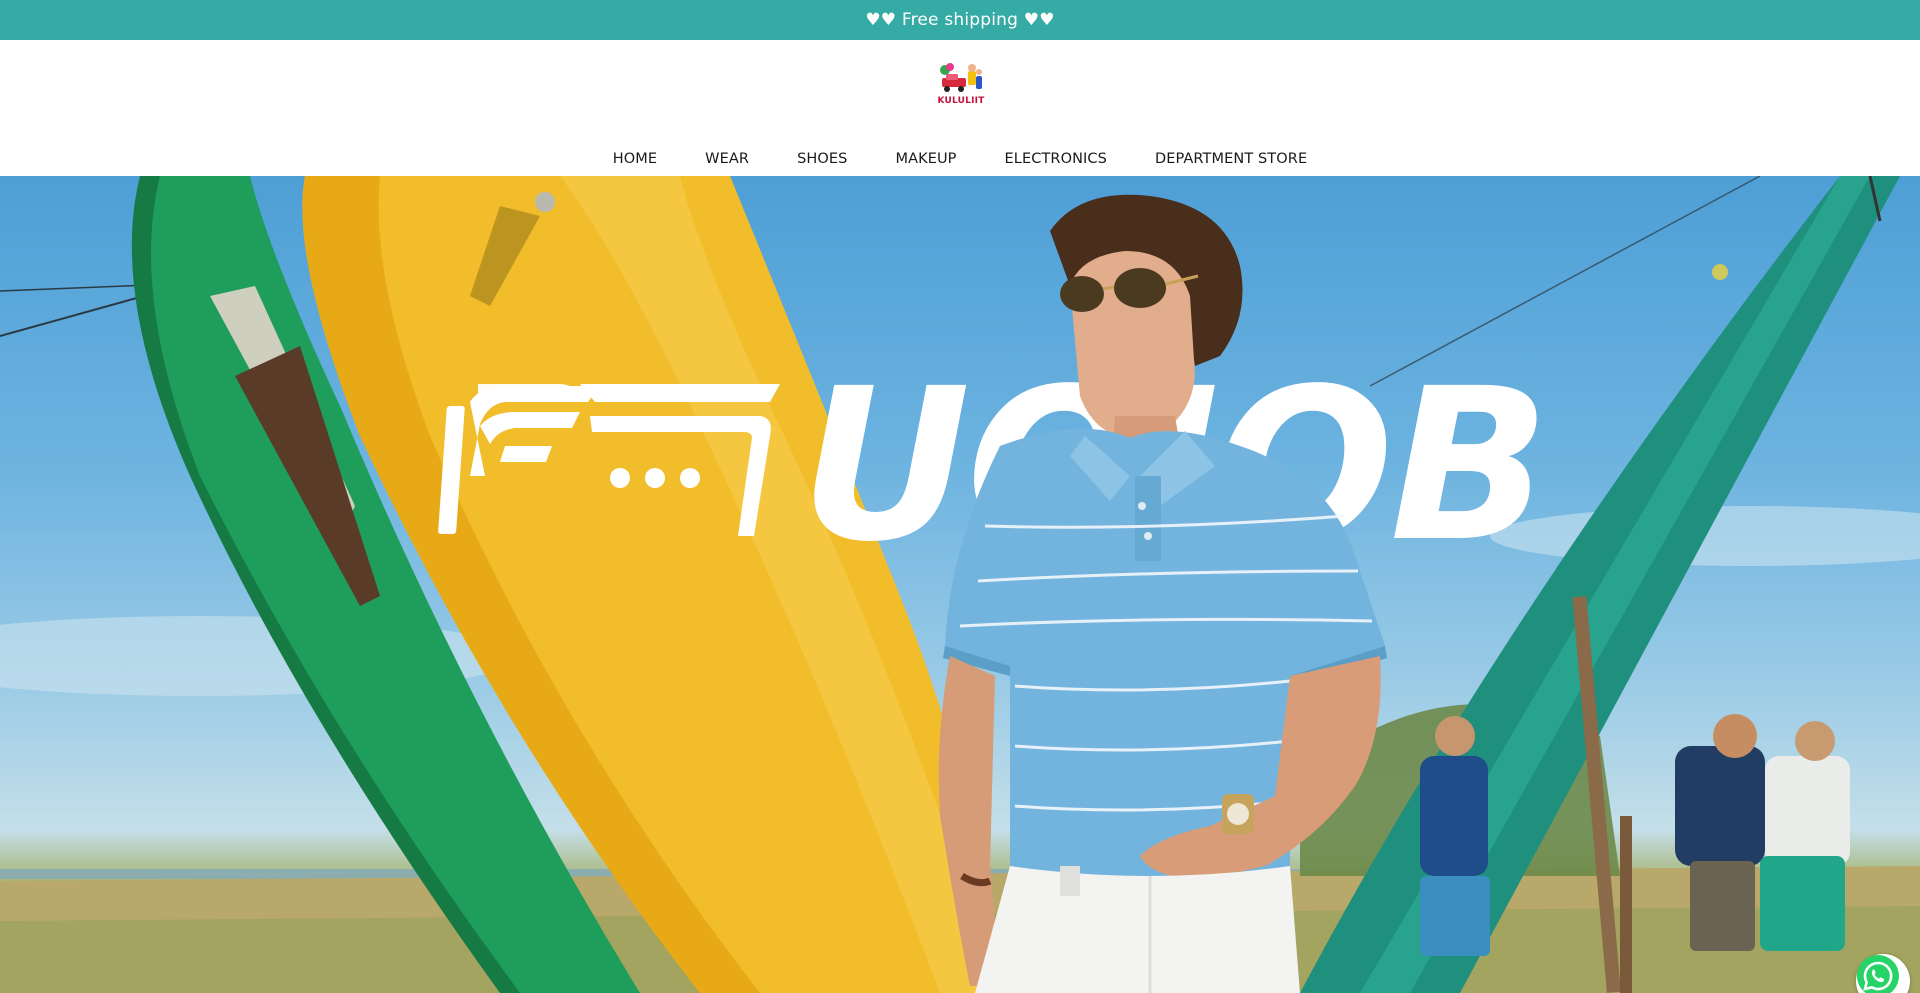 This screenshot has width=1920, height=993. I want to click on nav-item-home: HOME, so click(635, 159).